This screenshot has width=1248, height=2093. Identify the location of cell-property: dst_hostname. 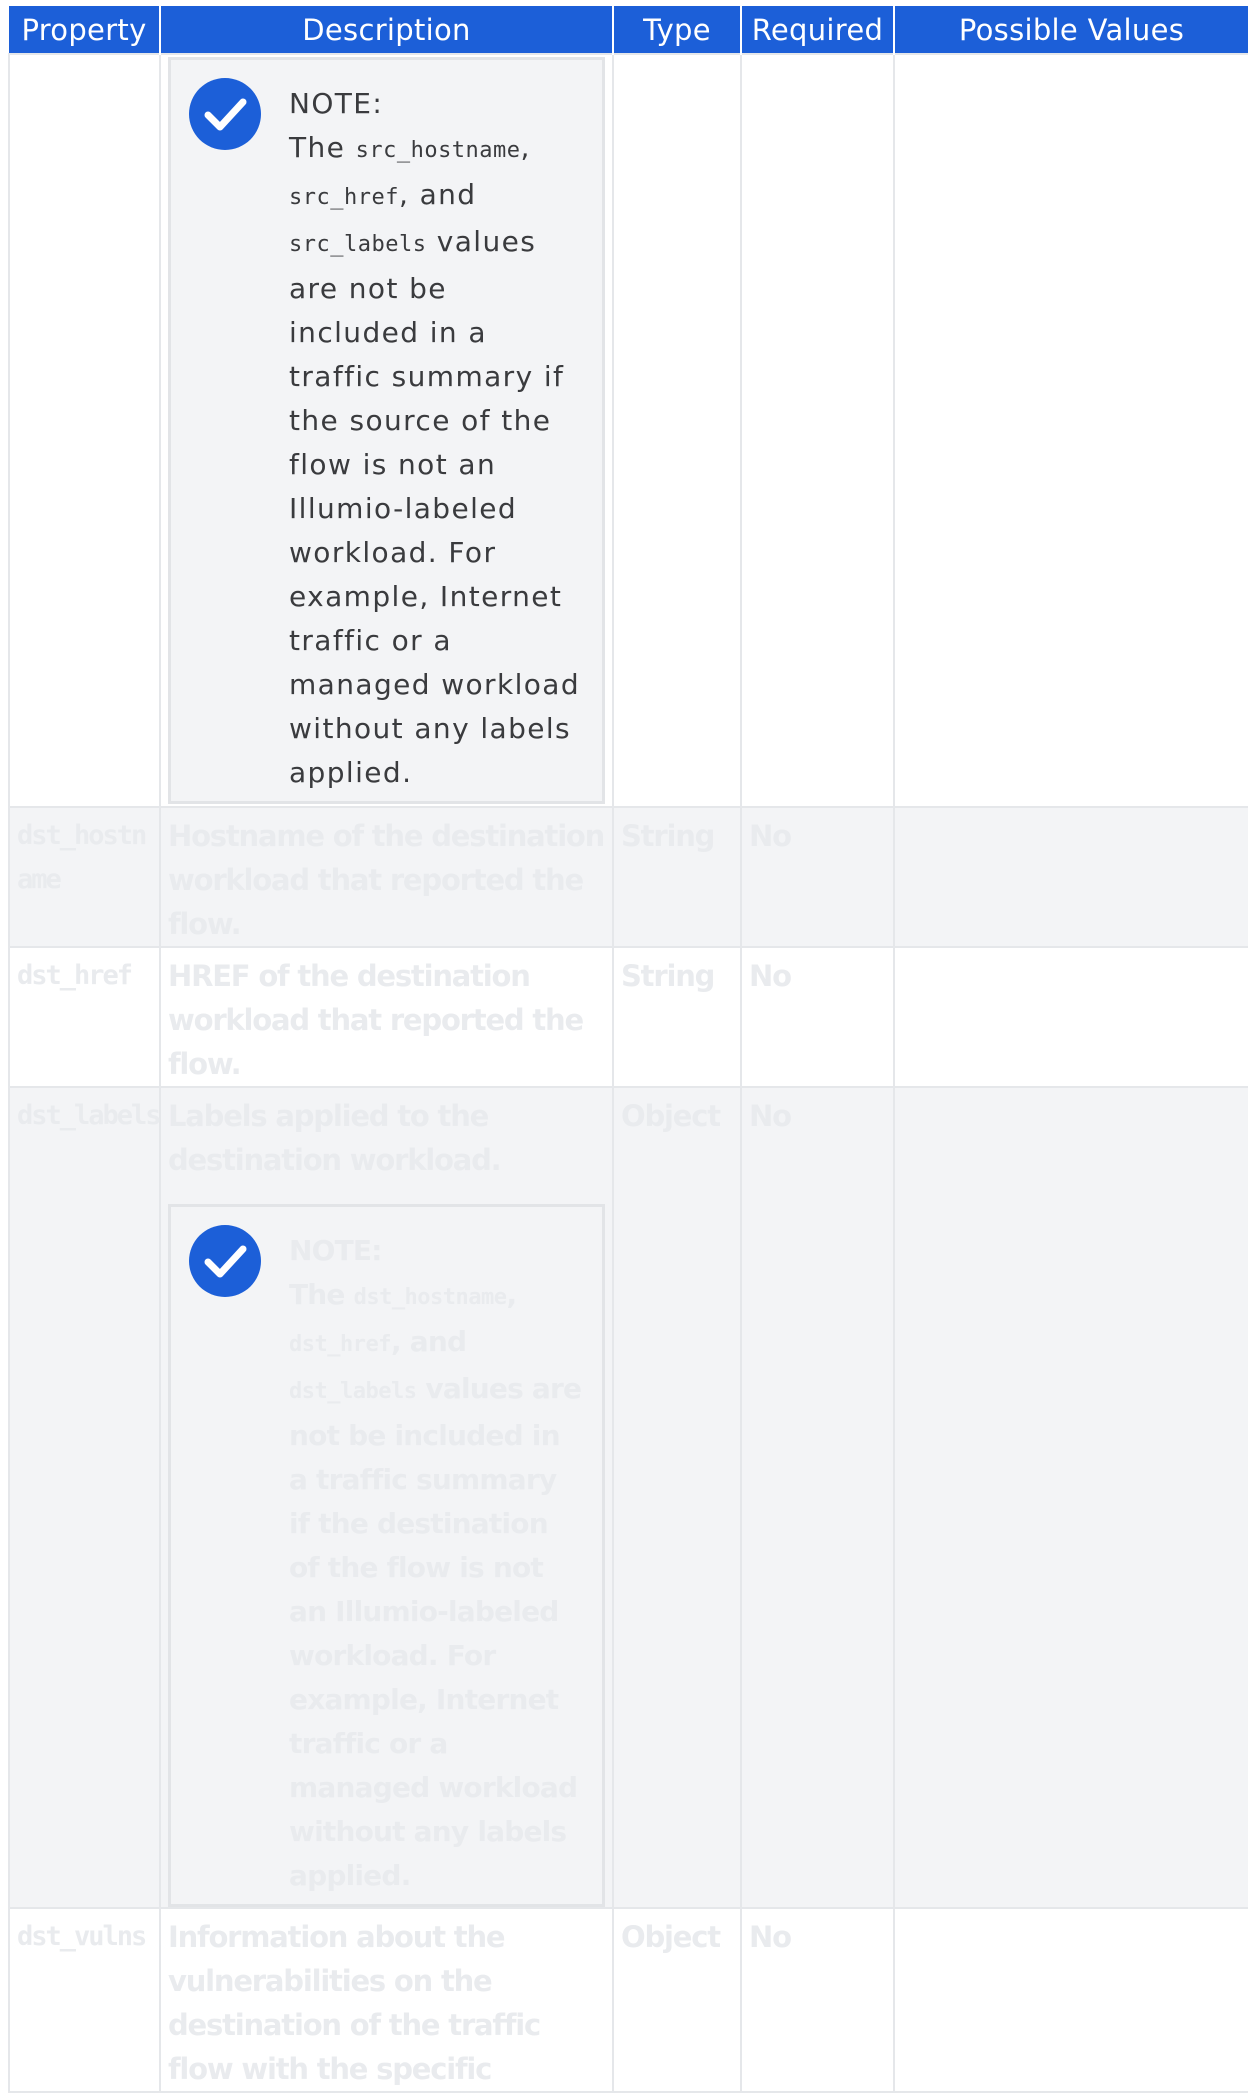
(84, 877).